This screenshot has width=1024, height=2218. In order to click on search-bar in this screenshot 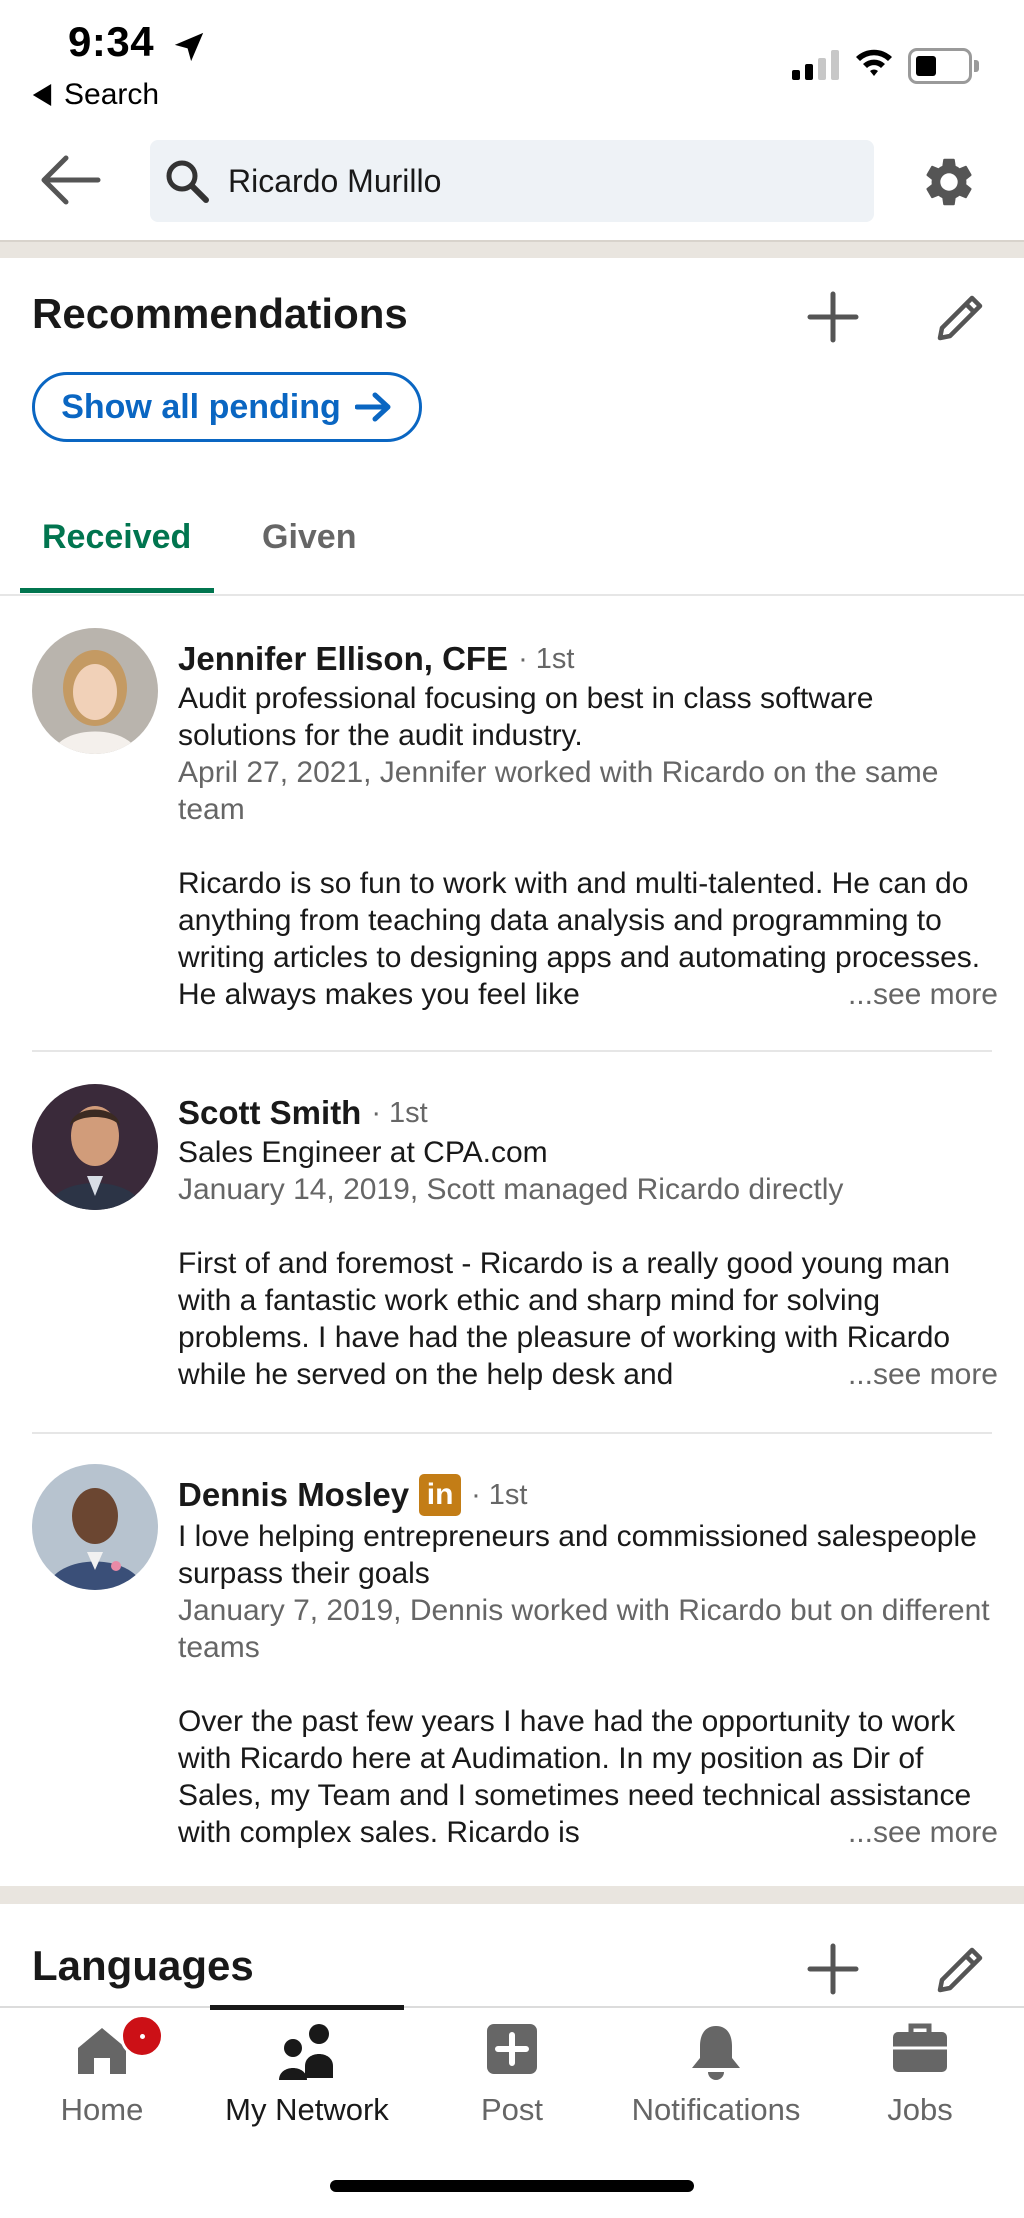, I will do `click(512, 181)`.